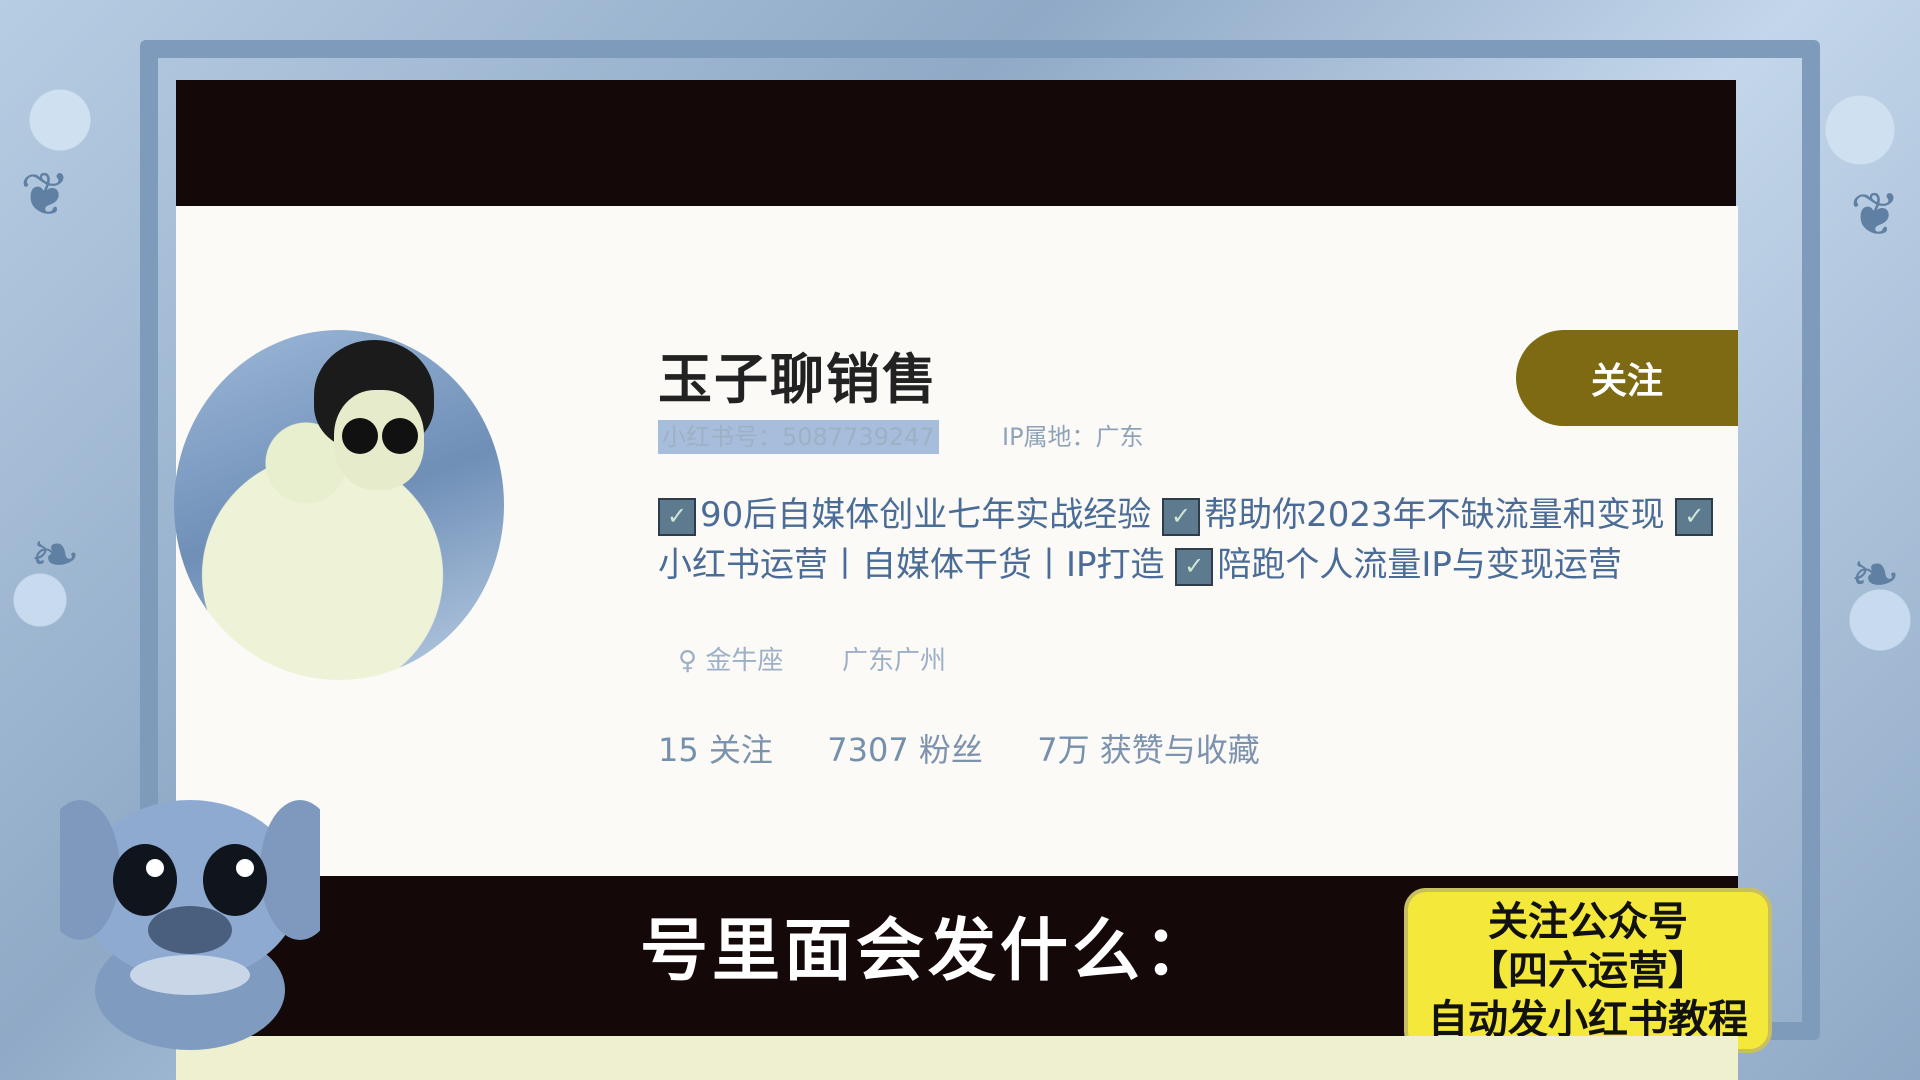  I want to click on likes-stat: 7万 获赞与收藏, so click(1148, 750).